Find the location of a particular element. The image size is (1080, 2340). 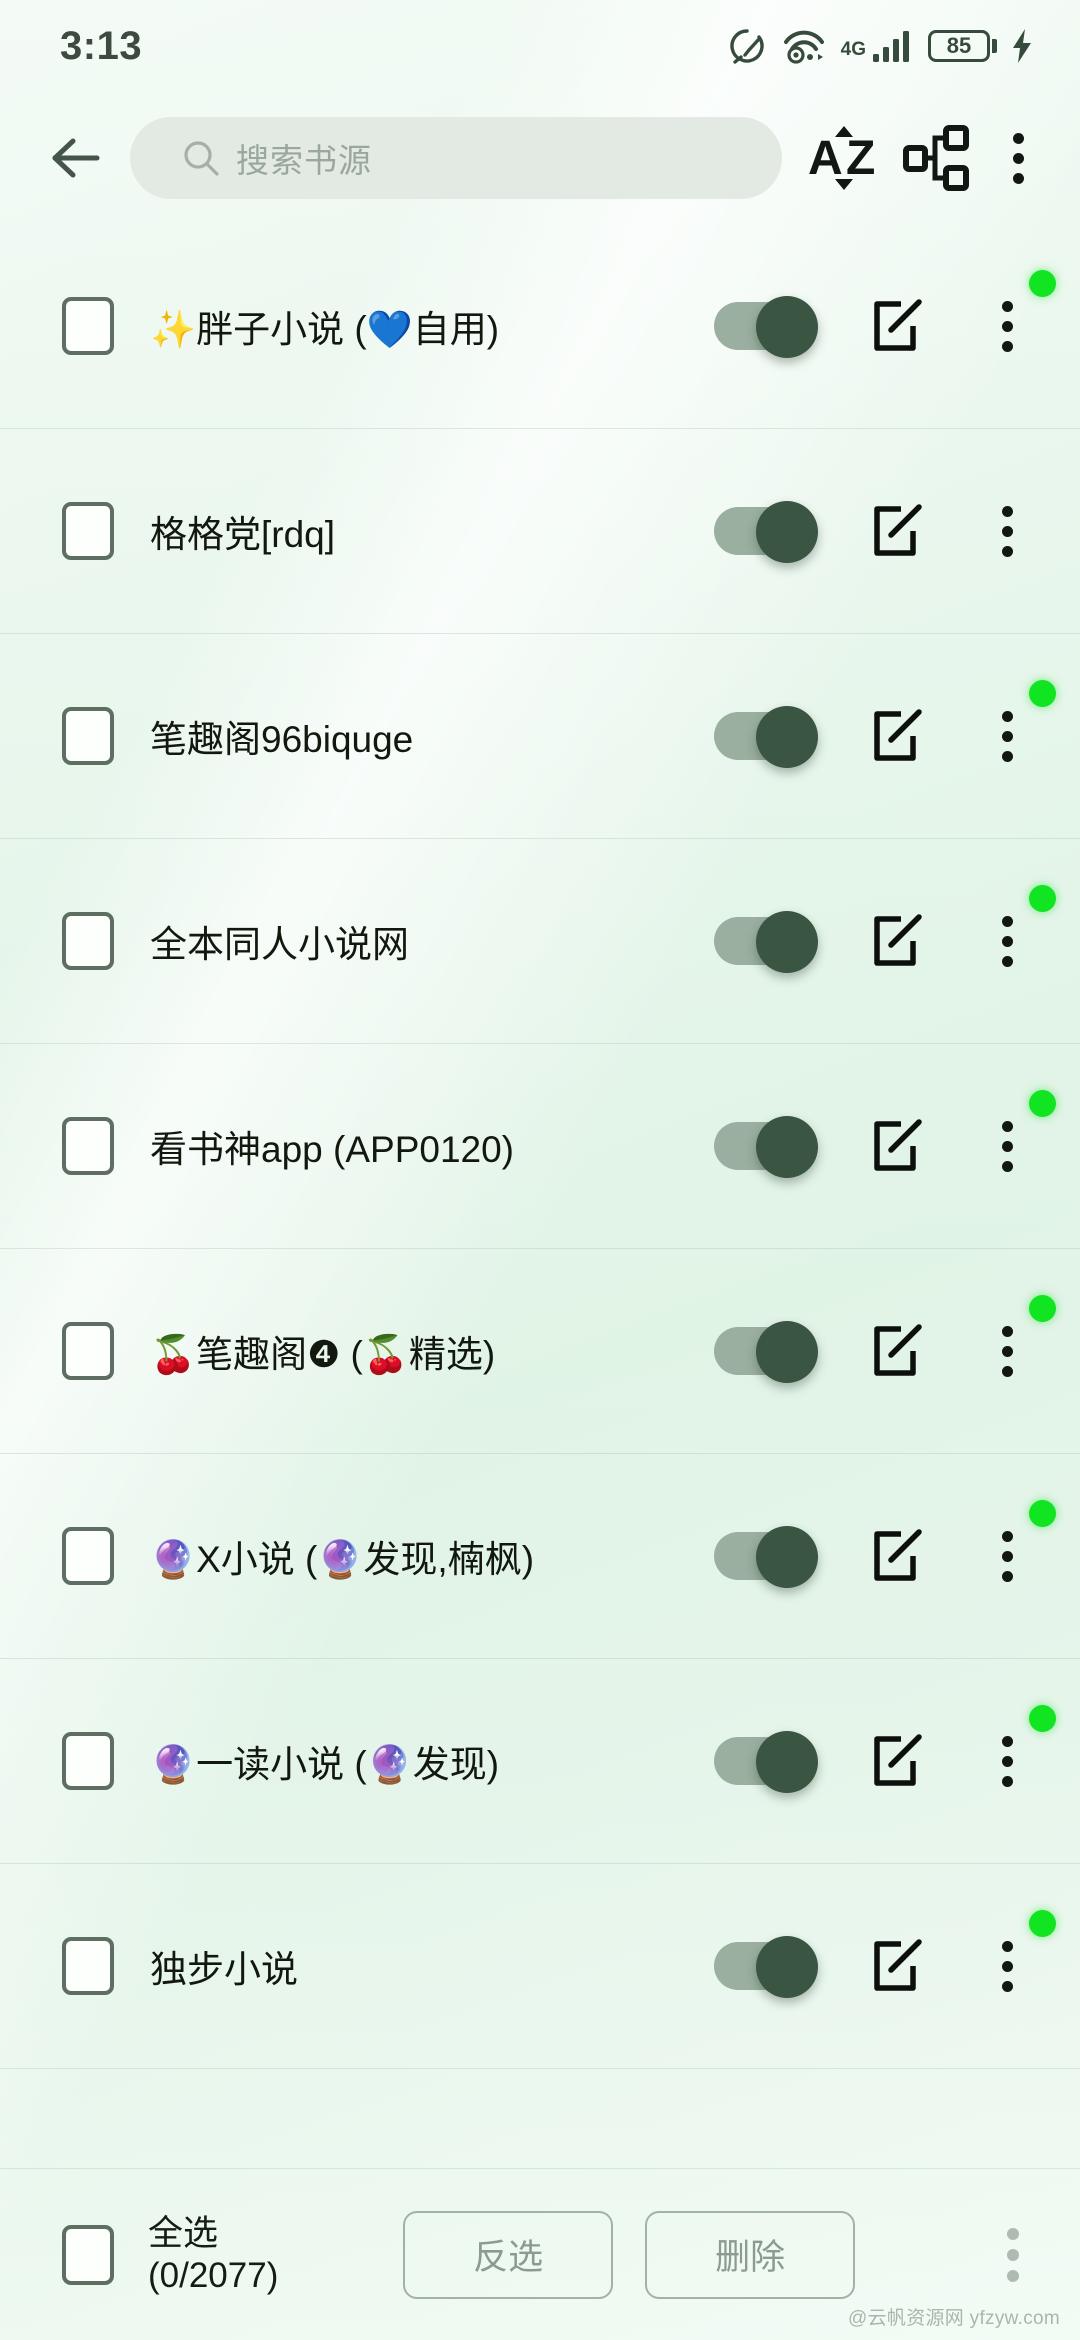

delete-button: 删除 is located at coordinates (750, 2254).